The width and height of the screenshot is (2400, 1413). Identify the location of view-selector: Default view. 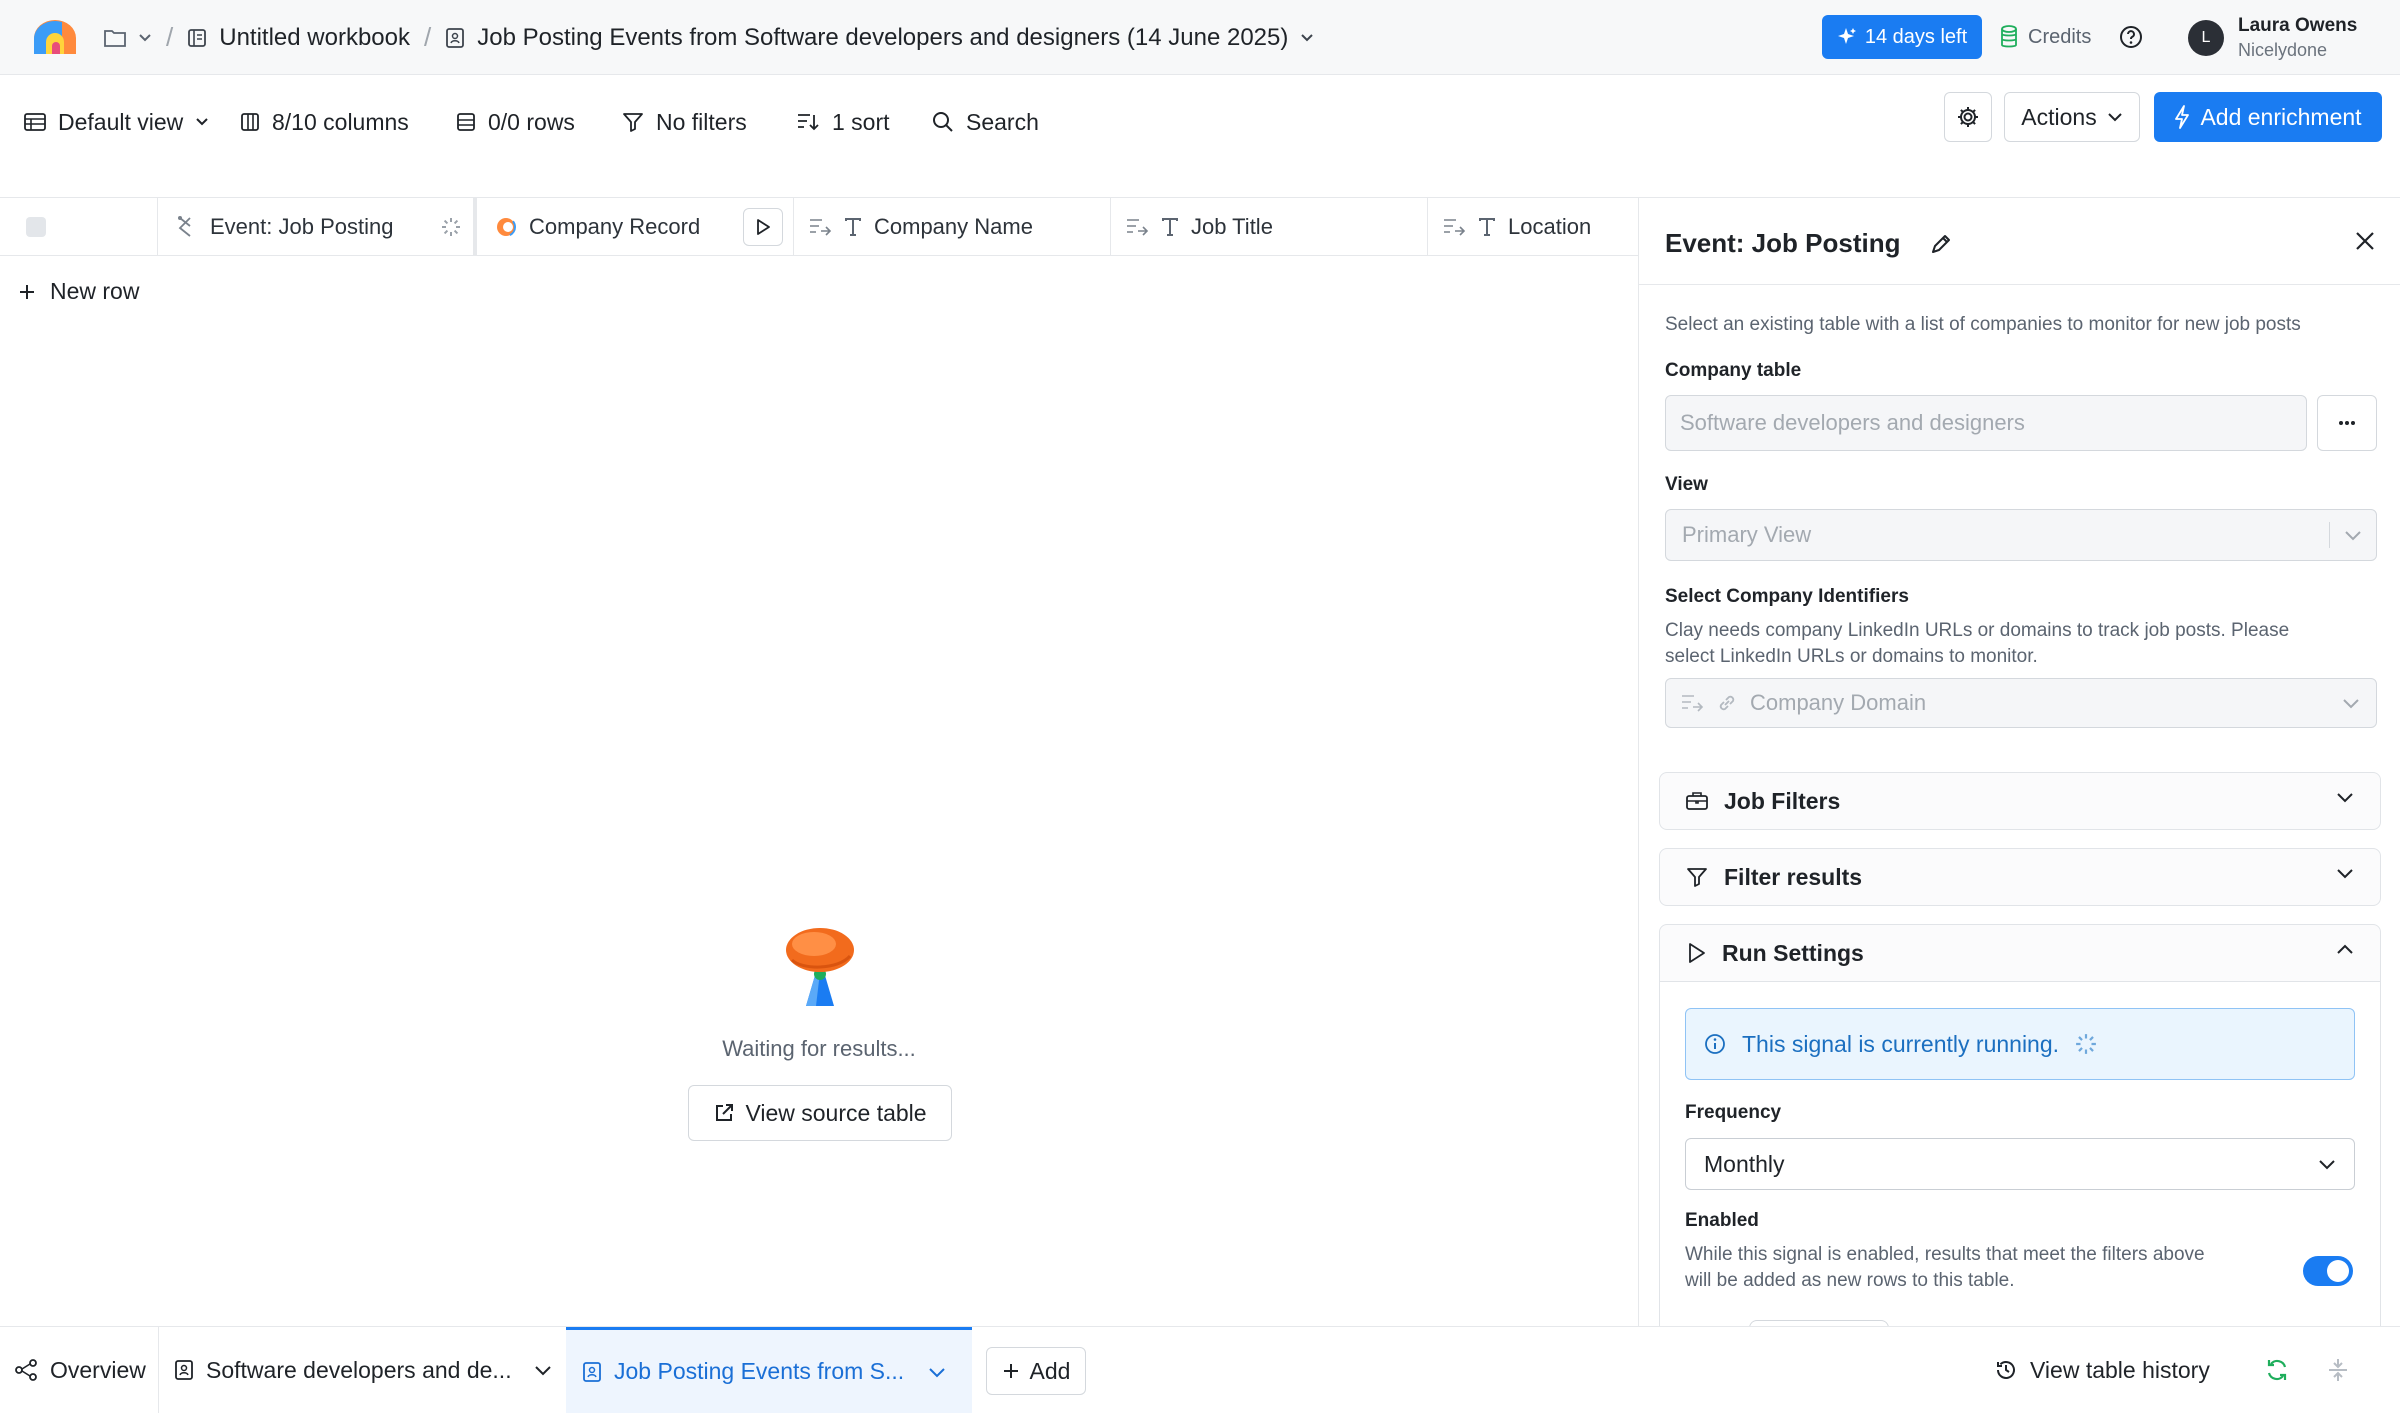
(116, 122).